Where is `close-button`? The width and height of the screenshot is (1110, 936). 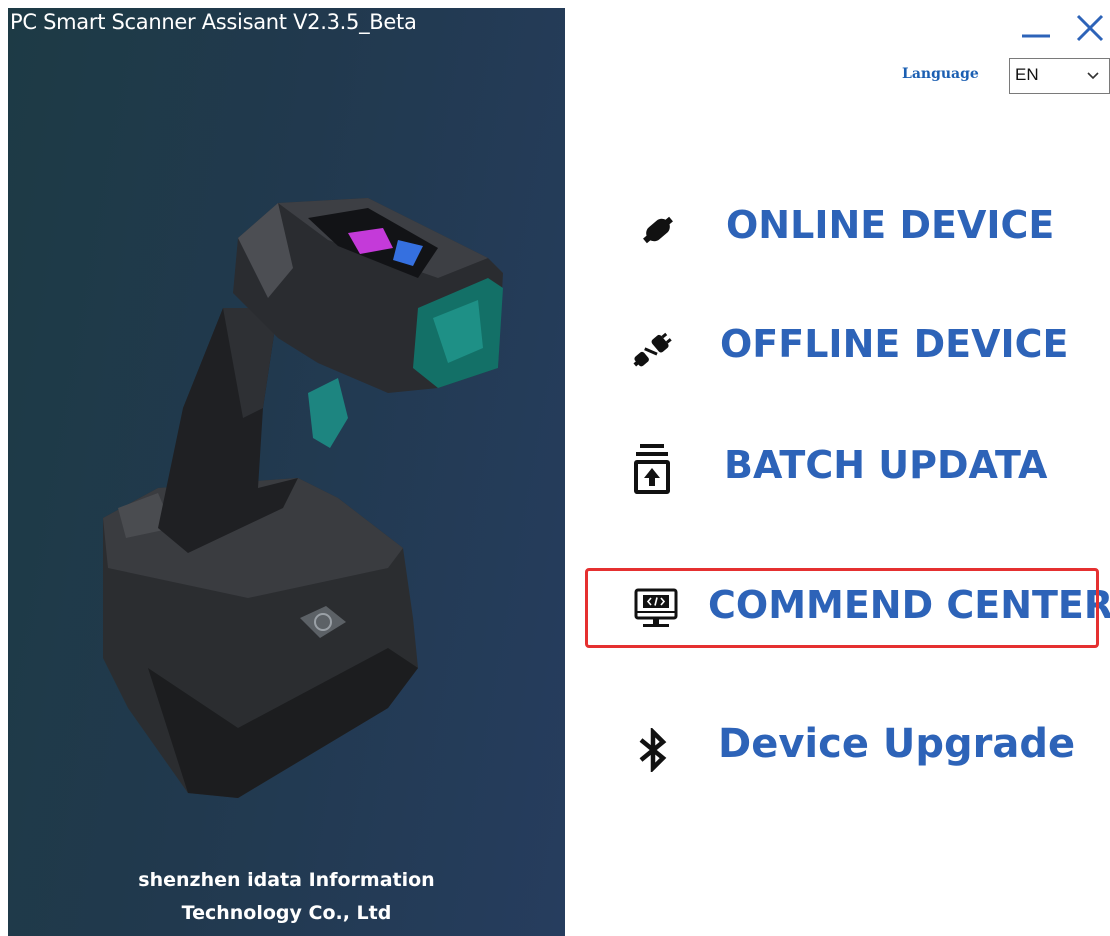 close-button is located at coordinates (1091, 27).